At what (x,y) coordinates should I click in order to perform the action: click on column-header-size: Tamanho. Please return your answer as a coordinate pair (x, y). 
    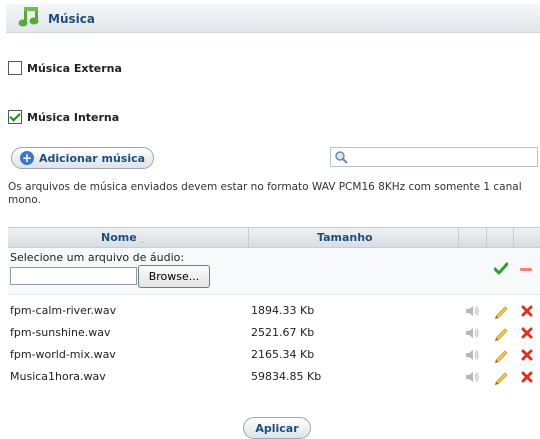
    Looking at the image, I should click on (345, 237).